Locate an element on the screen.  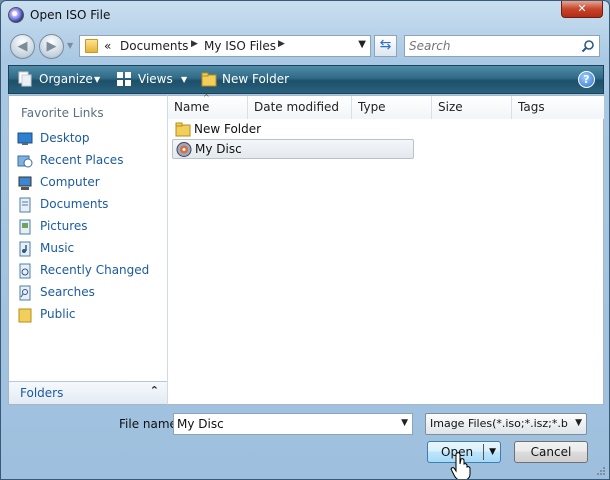
sidebar-item-documents: Documents is located at coordinates (89, 205).